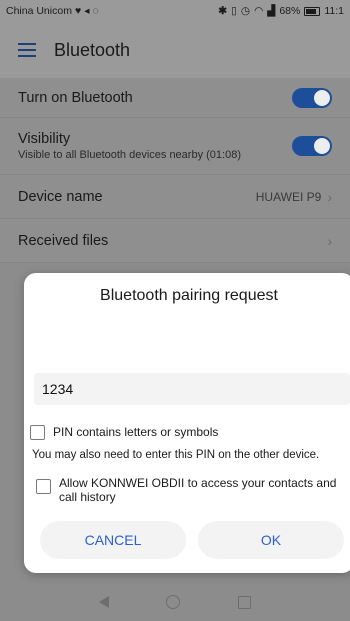 The height and width of the screenshot is (621, 350). What do you see at coordinates (175, 197) in the screenshot?
I see `setting-row-device-name: Device name HUAWEI P9 ›` at bounding box center [175, 197].